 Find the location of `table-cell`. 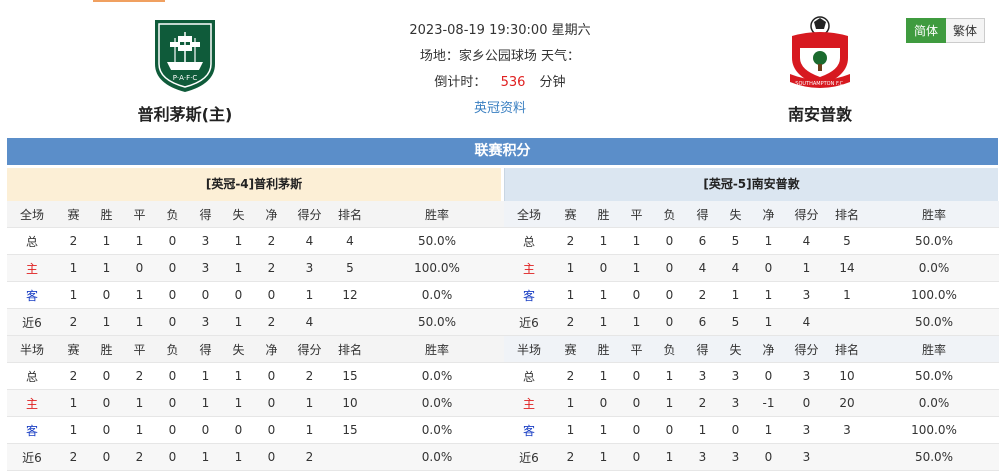

table-cell is located at coordinates (350, 457).